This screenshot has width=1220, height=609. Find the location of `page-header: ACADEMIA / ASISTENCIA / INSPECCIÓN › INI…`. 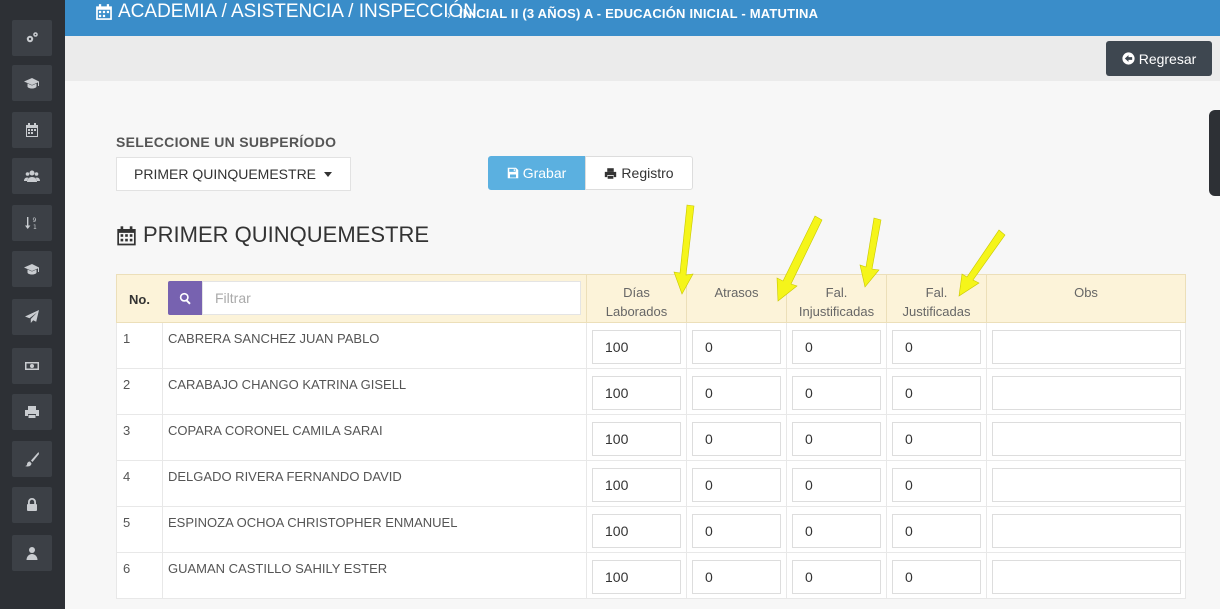

page-header: ACADEMIA / ASISTENCIA / INSPECCIÓN › INI… is located at coordinates (642, 18).